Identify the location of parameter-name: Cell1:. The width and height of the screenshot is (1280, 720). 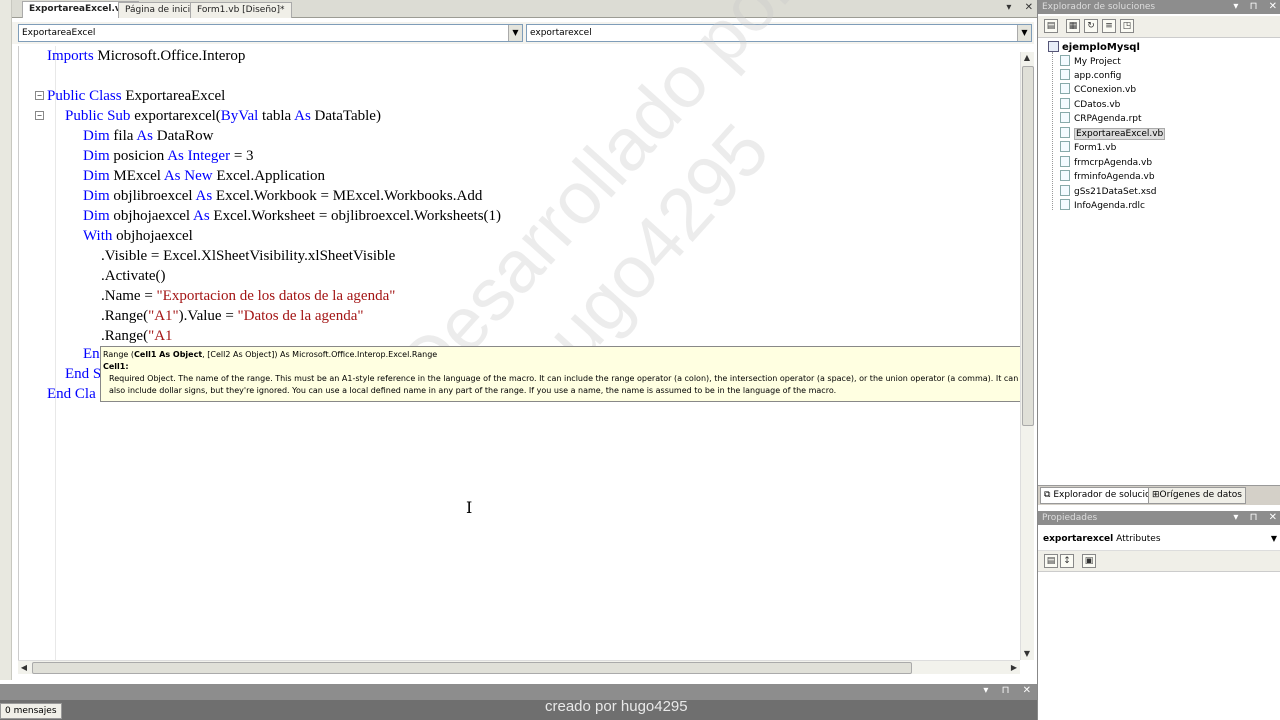
(116, 366).